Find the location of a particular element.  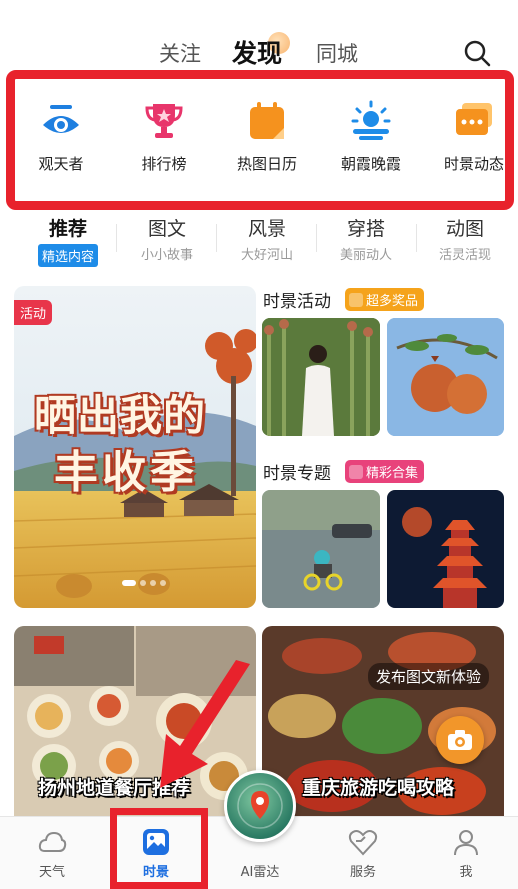

flooded-street-image is located at coordinates (321, 549).